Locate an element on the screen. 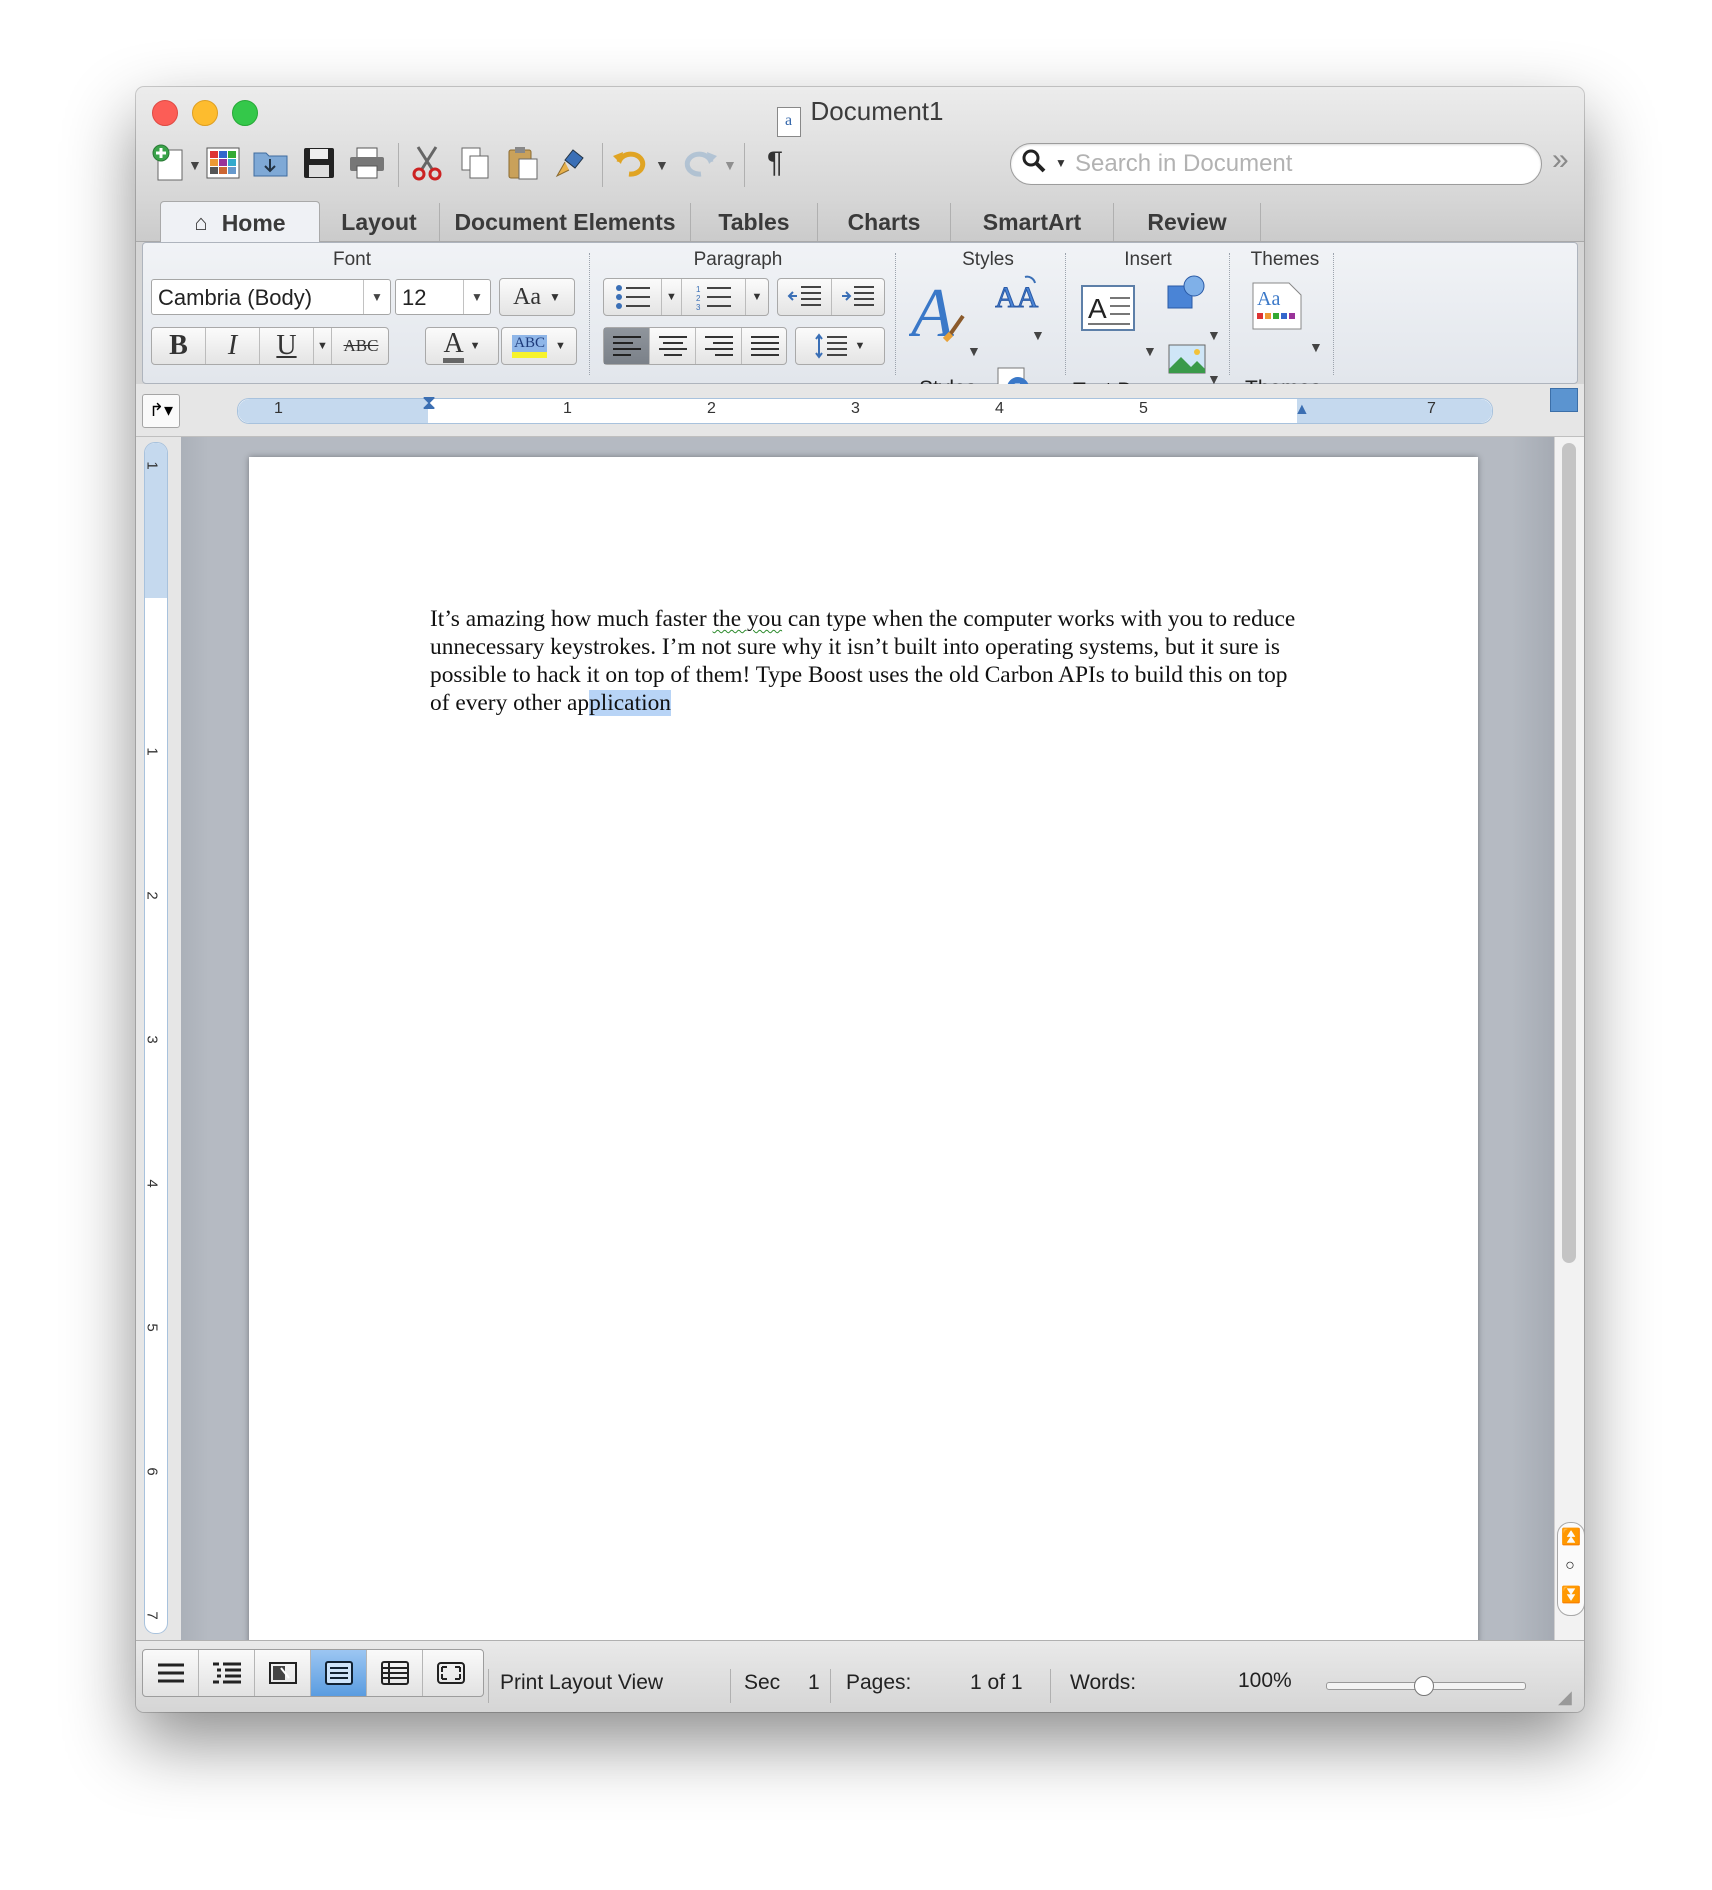 Image resolution: width=1712 pixels, height=1890 pixels. tab-smartart: SmartArt is located at coordinates (1032, 222).